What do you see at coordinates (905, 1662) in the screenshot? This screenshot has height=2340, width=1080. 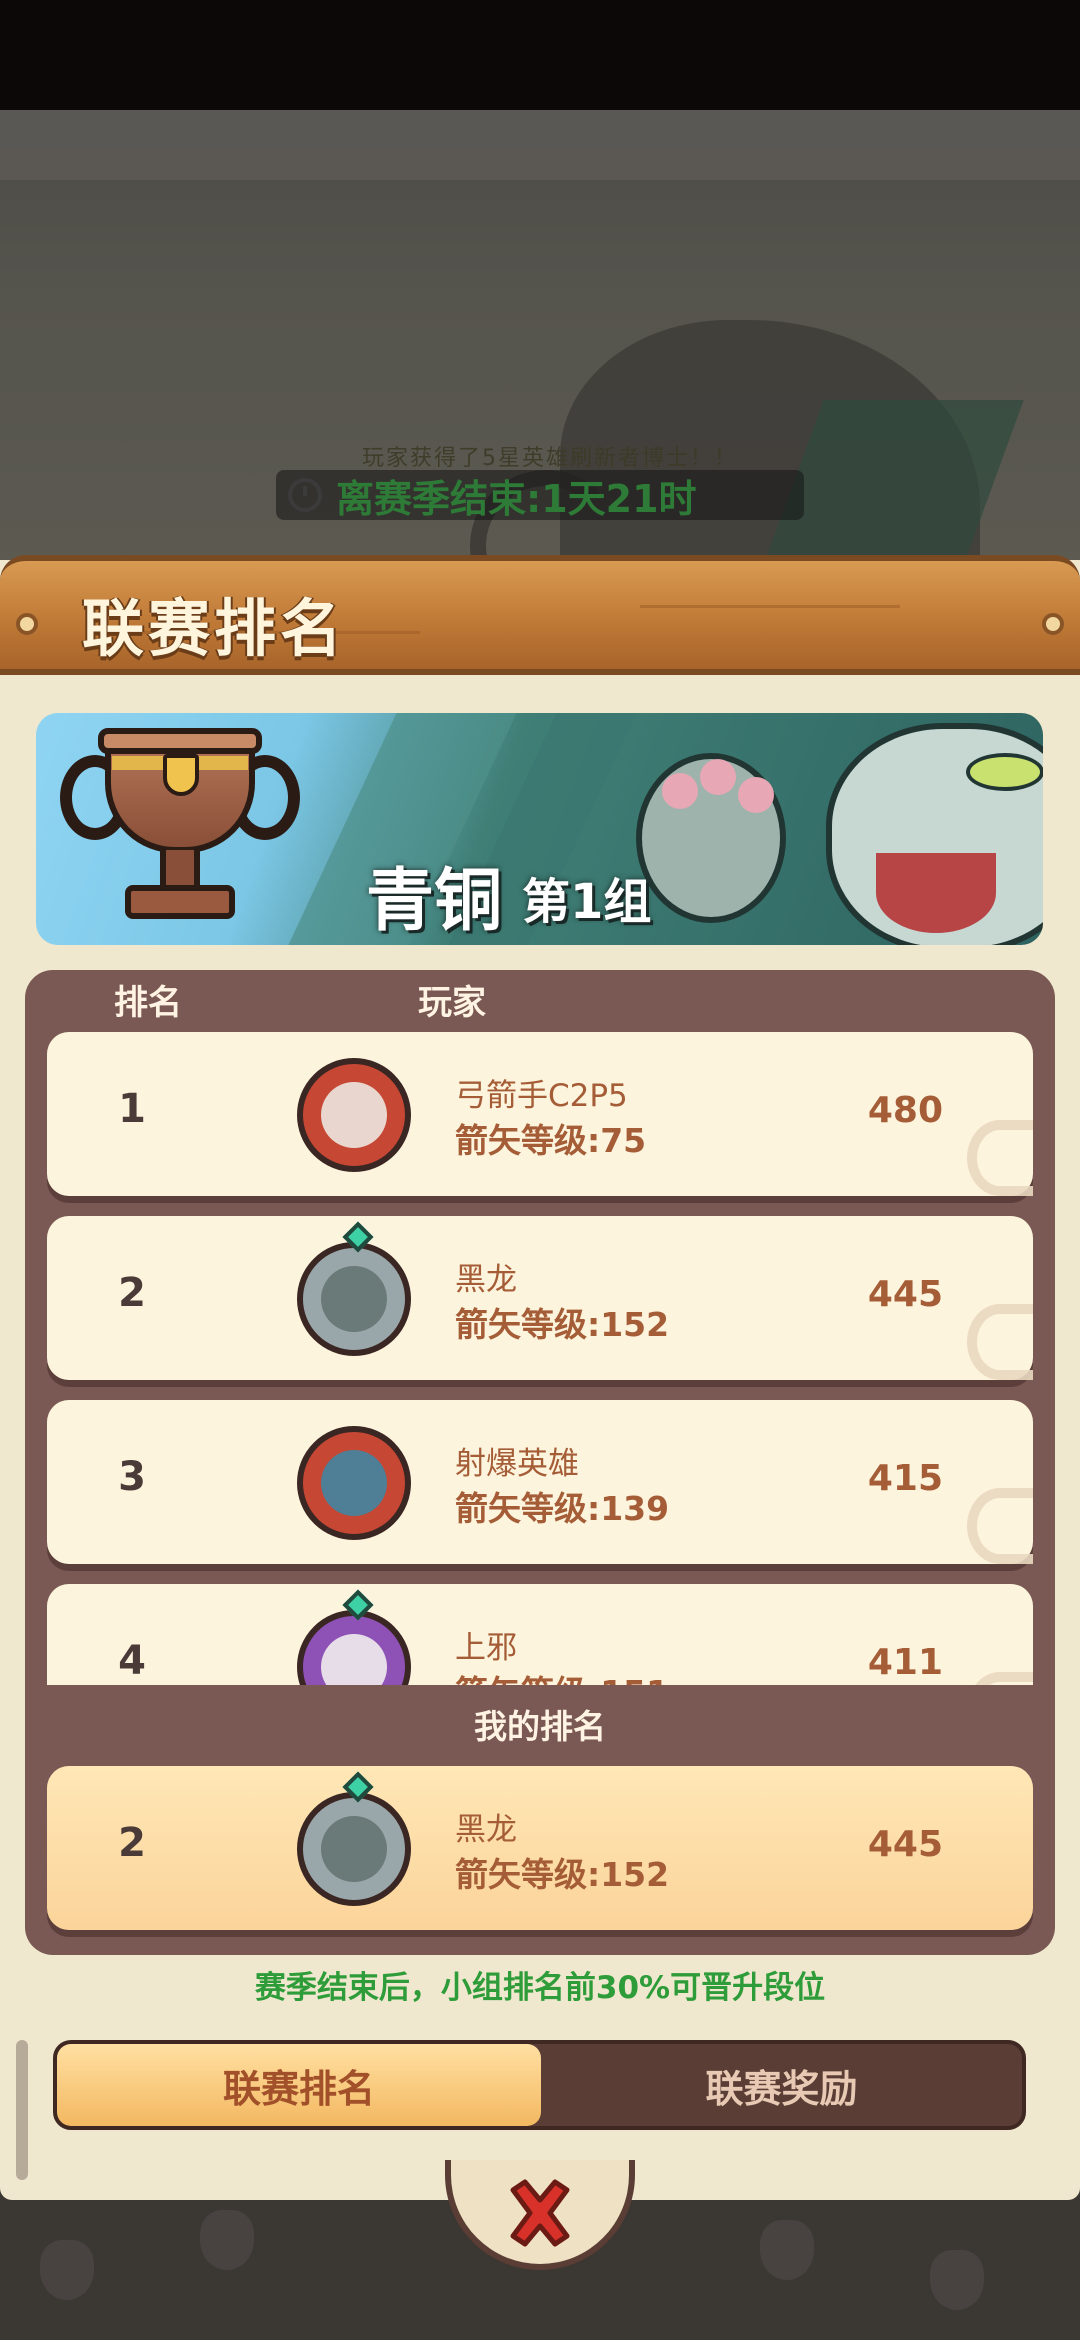 I see `player-score: 411` at bounding box center [905, 1662].